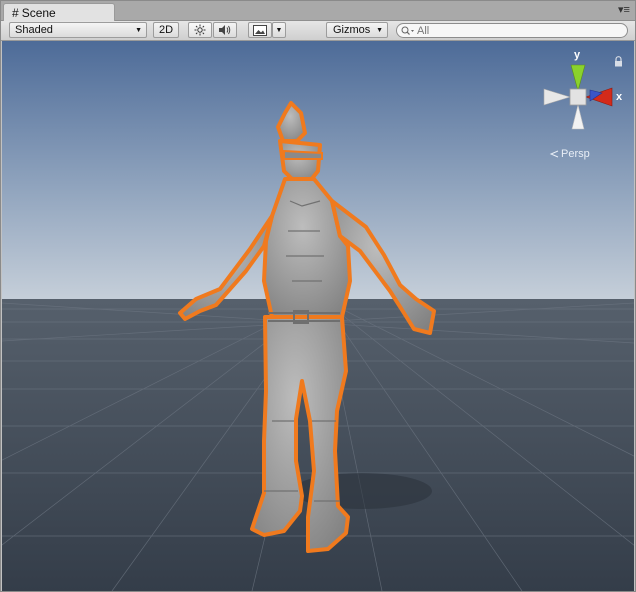 The image size is (636, 592). I want to click on tab-scene: # Scene, so click(59, 12).